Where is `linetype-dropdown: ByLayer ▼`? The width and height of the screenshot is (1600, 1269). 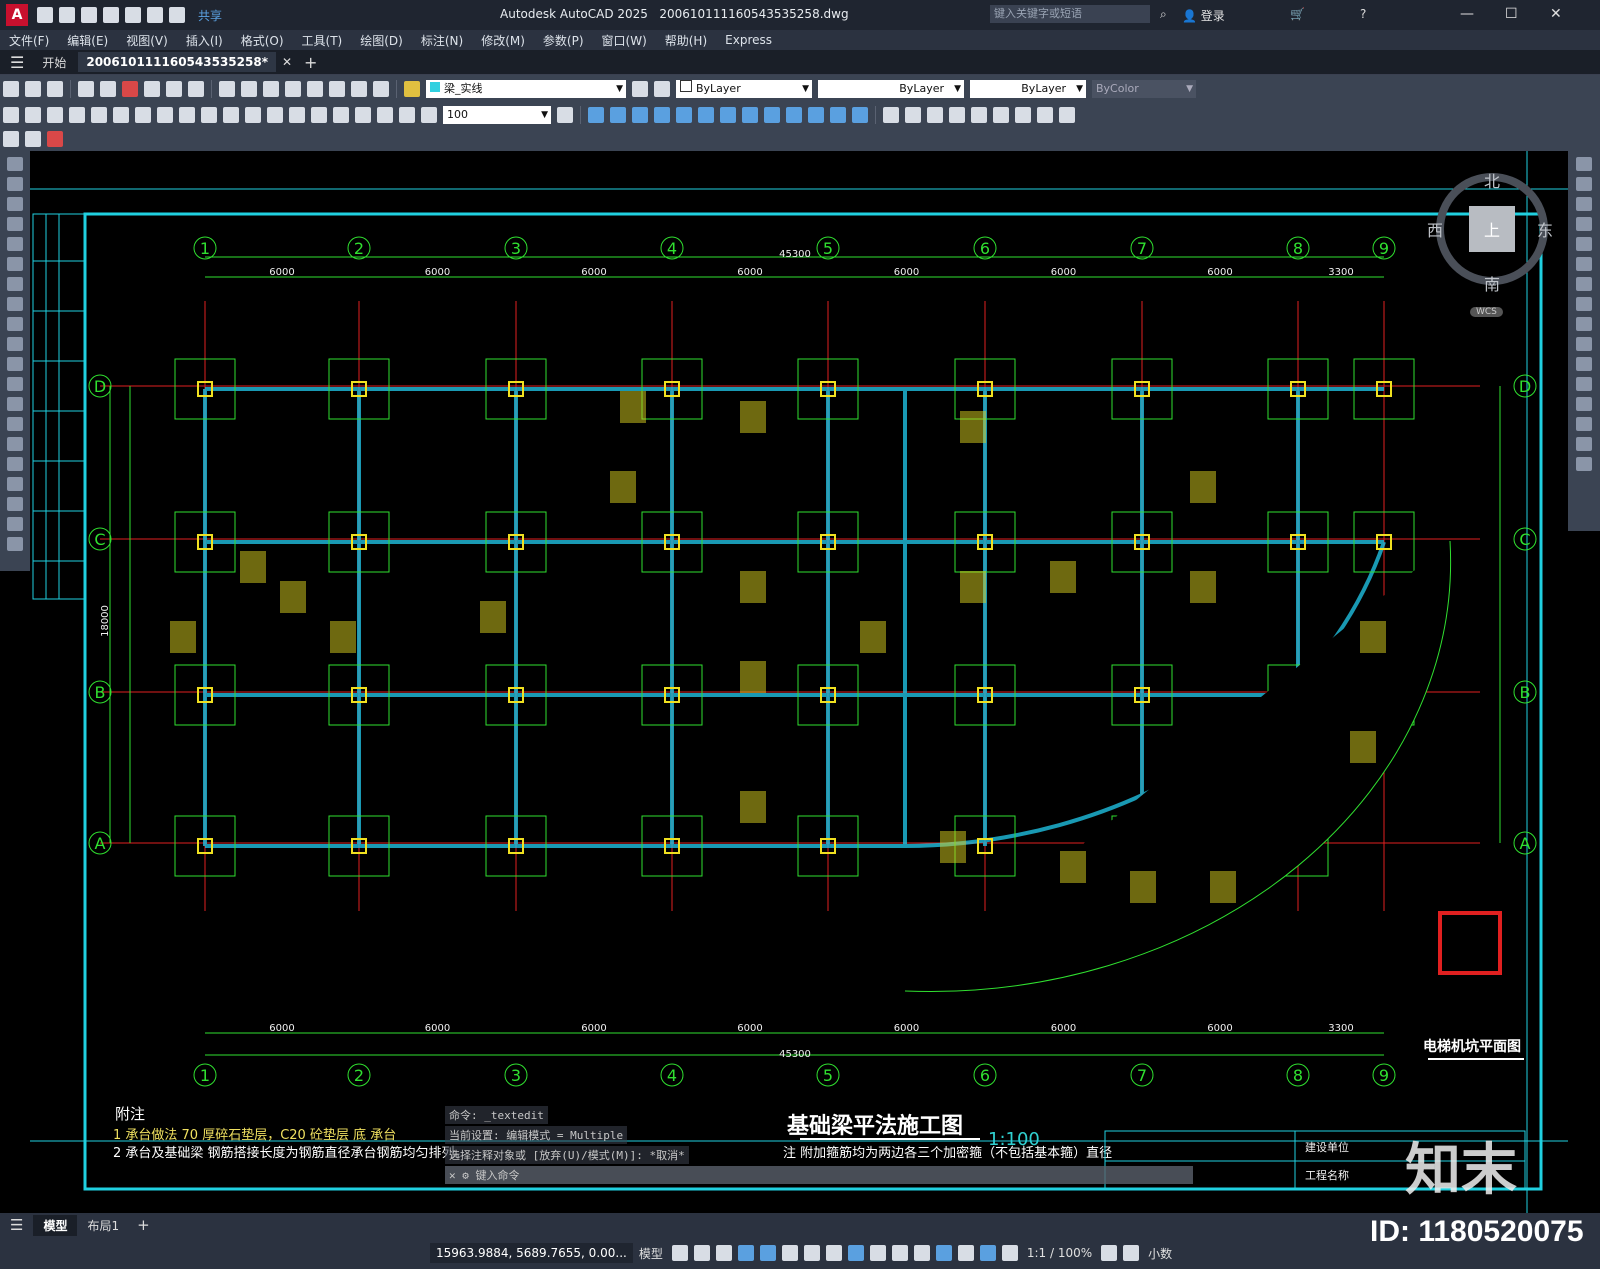 linetype-dropdown: ByLayer ▼ is located at coordinates (891, 88).